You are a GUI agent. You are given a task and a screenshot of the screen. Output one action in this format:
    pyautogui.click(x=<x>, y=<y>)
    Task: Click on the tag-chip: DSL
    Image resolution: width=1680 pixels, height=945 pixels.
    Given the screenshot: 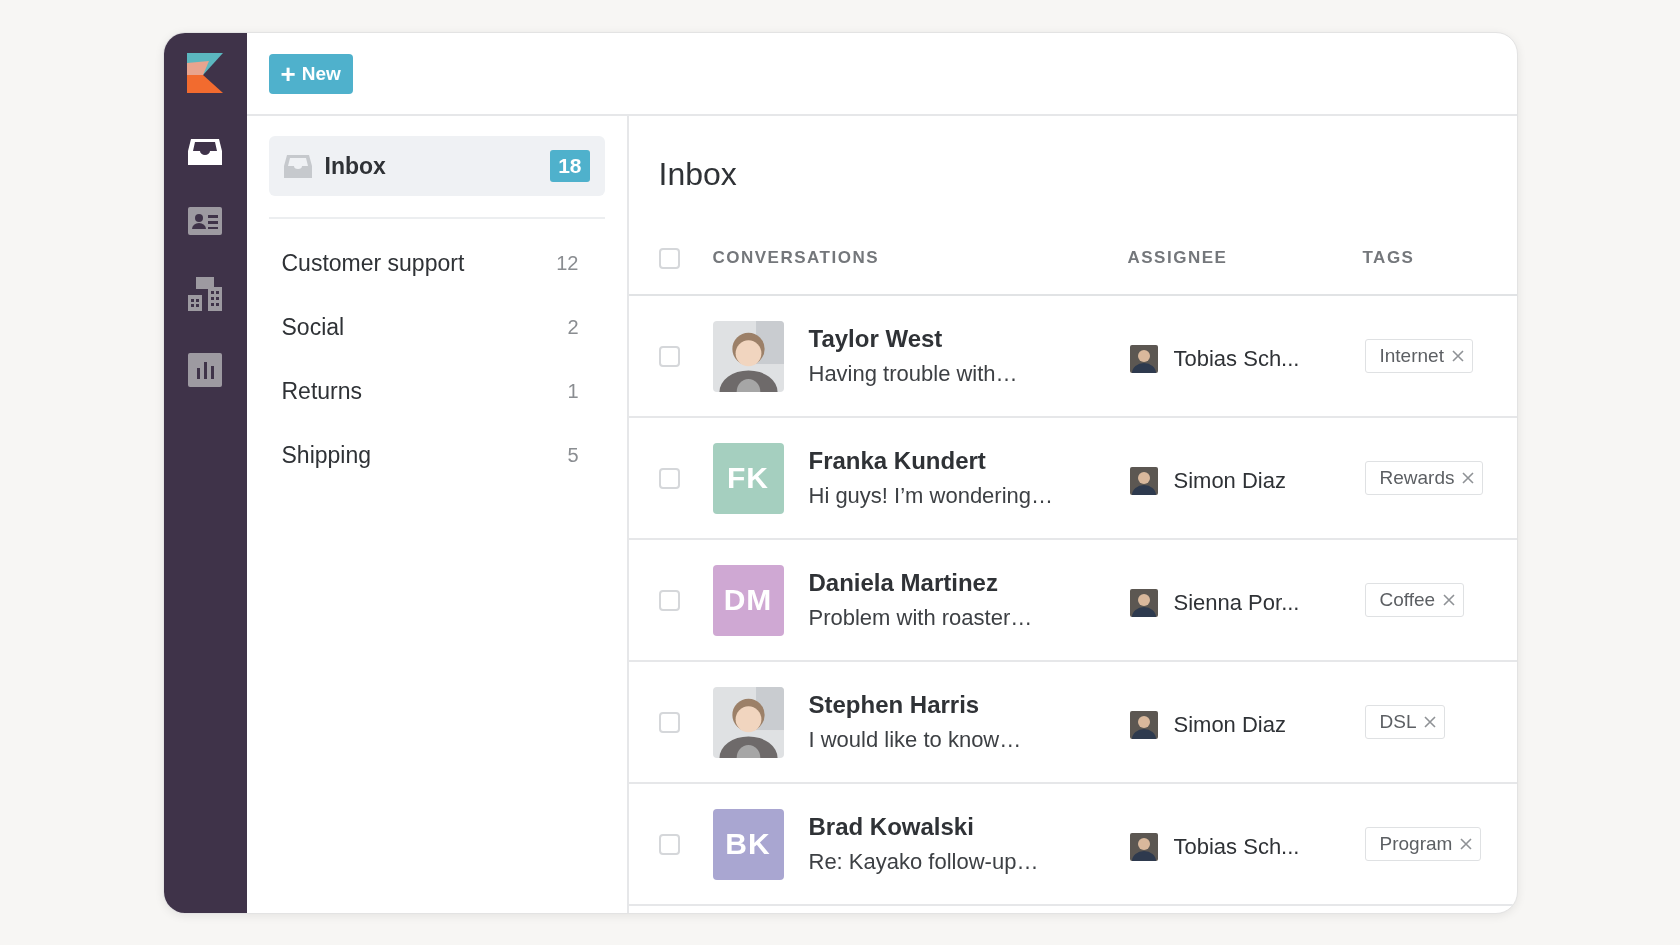 What is the action you would take?
    pyautogui.click(x=1405, y=722)
    